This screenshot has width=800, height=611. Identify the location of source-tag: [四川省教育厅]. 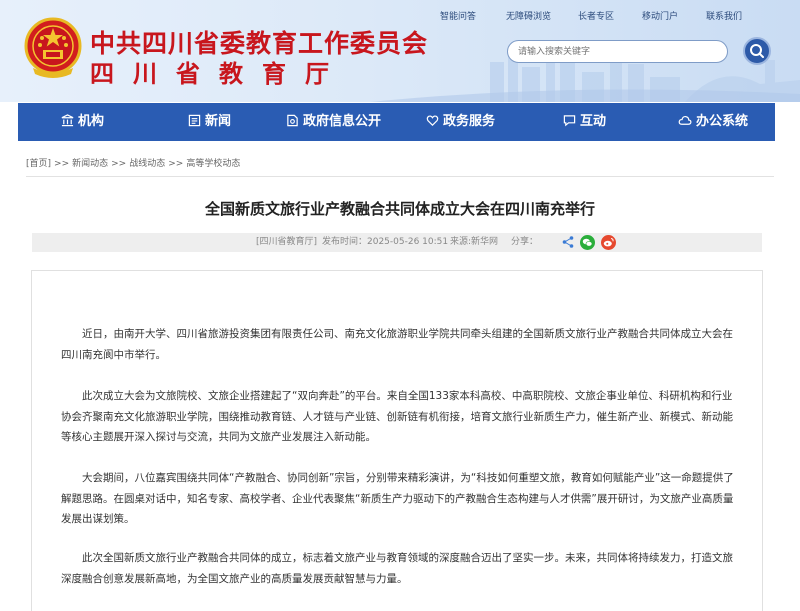
(287, 242).